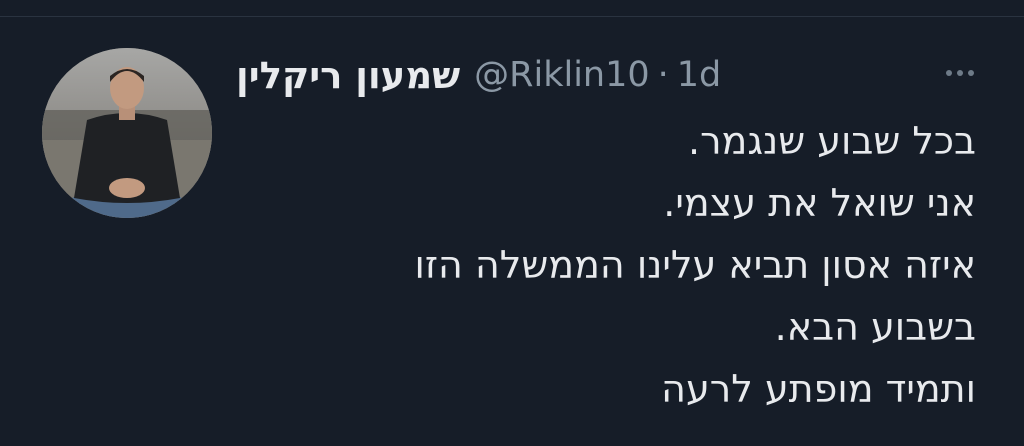 The image size is (1024, 446). Describe the element at coordinates (695, 265) in the screenshot. I see `tweet-line: איזה אסון תביא עלינו הממשלה הזו` at that location.